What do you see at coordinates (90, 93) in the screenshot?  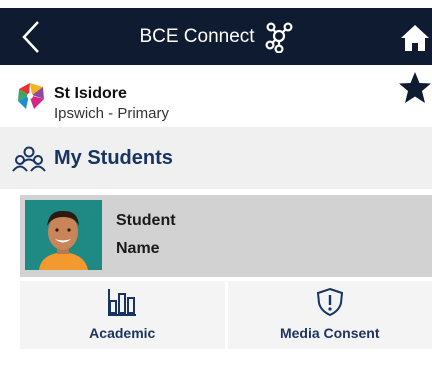 I see `school-name: St Isidore` at bounding box center [90, 93].